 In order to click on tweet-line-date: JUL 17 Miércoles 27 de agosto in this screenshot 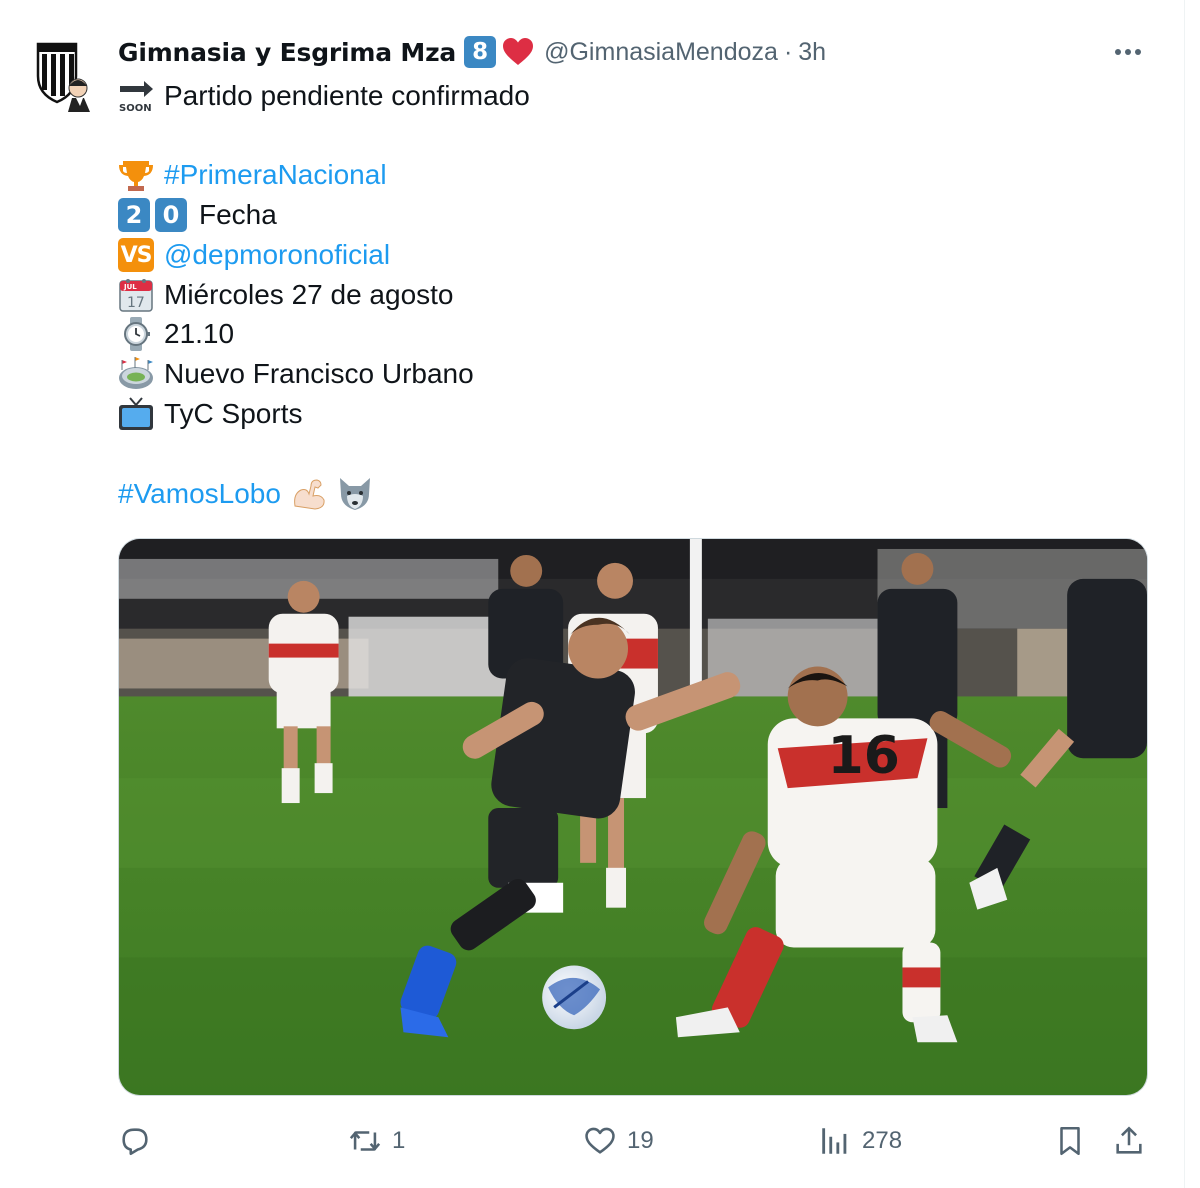, I will do `click(286, 295)`.